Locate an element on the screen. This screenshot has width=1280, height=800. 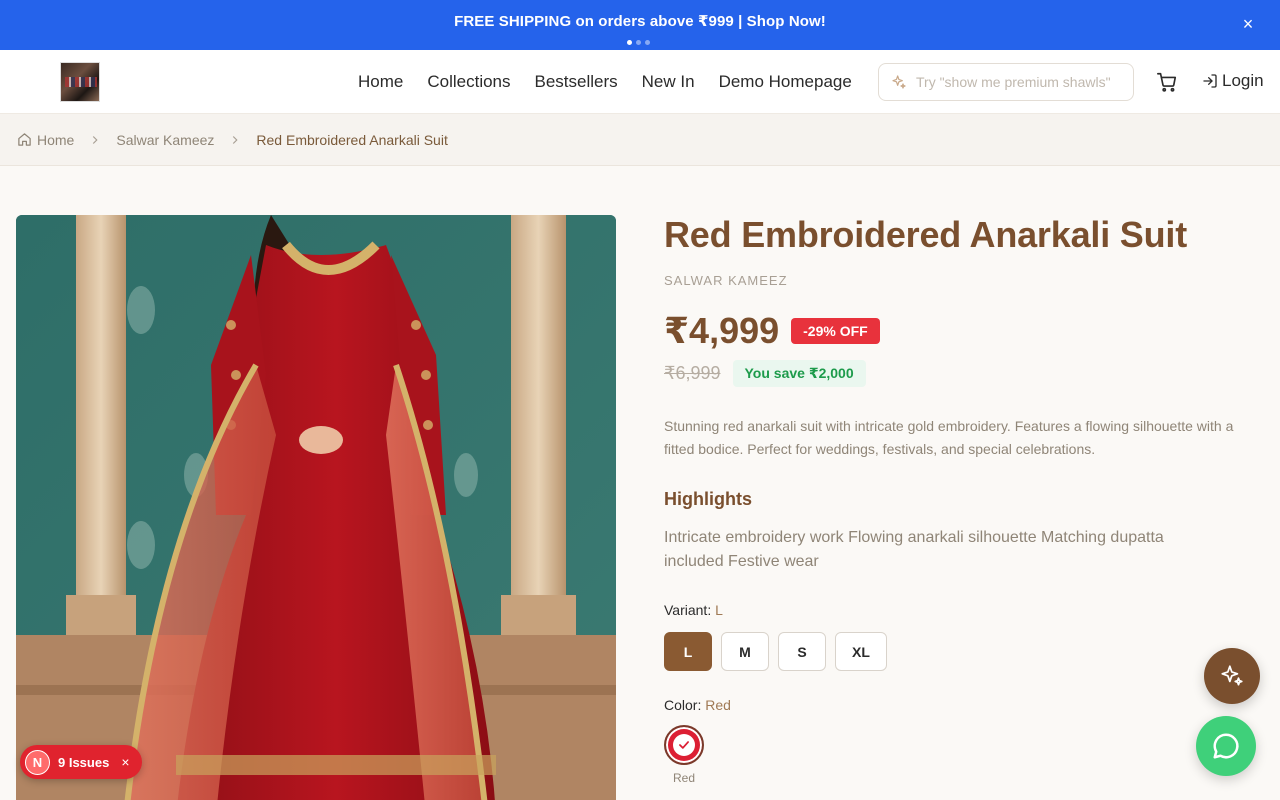
nav-bestsellers: Bestsellers is located at coordinates (576, 82).